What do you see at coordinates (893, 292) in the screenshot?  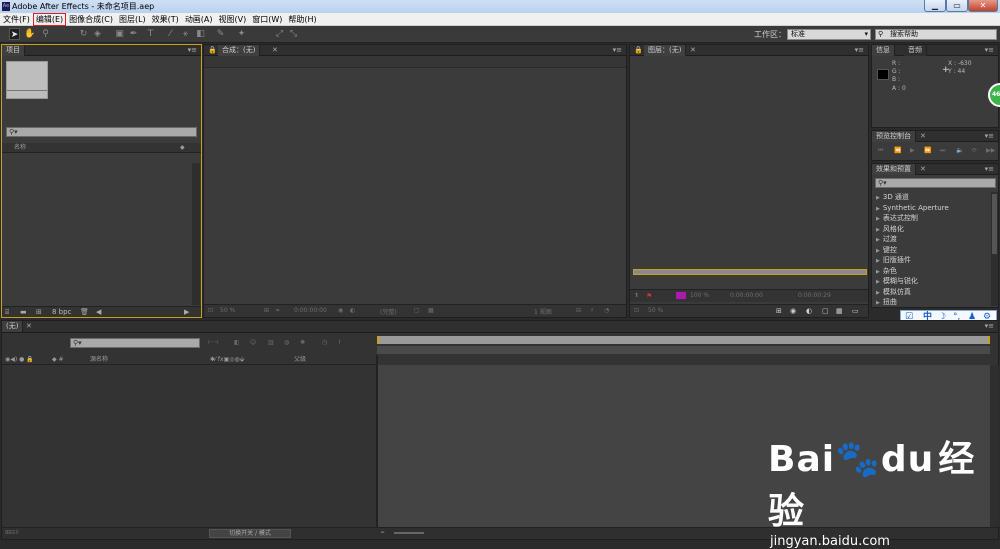 I see `effect-item: ▶ 模拟仿真` at bounding box center [893, 292].